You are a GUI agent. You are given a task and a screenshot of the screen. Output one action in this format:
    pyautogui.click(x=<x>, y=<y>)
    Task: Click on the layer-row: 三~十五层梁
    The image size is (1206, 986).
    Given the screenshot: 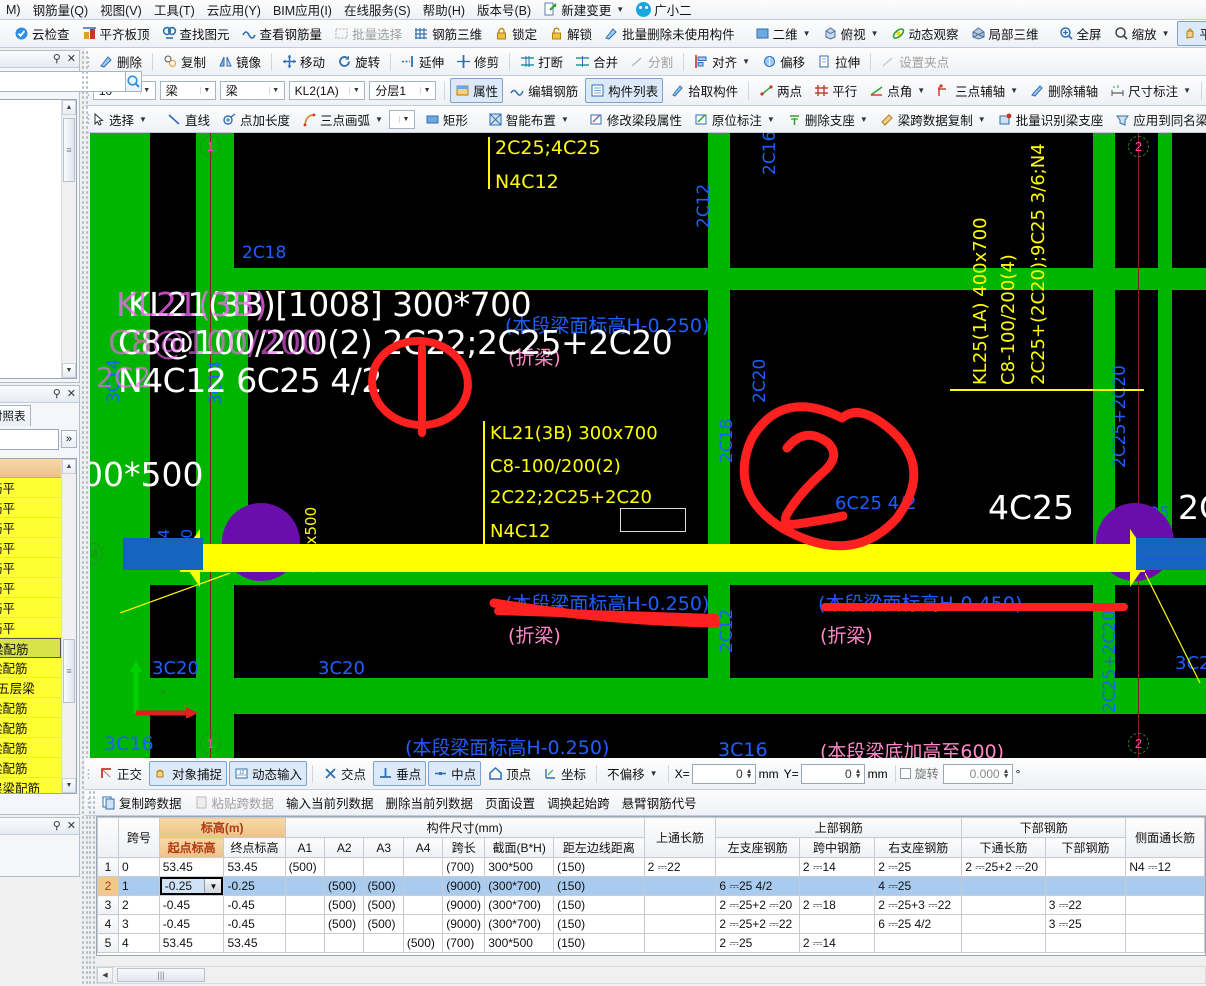 What is the action you would take?
    pyautogui.click(x=30, y=688)
    